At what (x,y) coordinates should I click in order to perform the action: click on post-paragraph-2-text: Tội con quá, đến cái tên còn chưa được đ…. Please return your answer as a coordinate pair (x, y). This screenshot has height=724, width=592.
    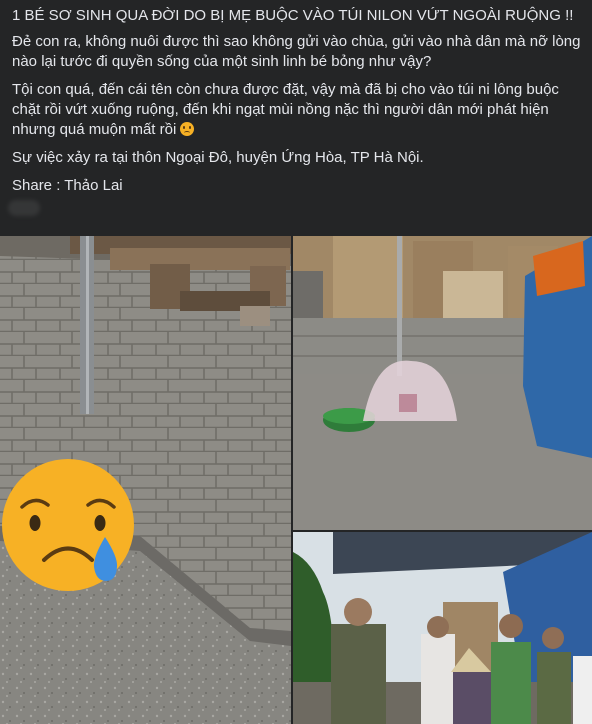
    Looking at the image, I should click on (285, 109).